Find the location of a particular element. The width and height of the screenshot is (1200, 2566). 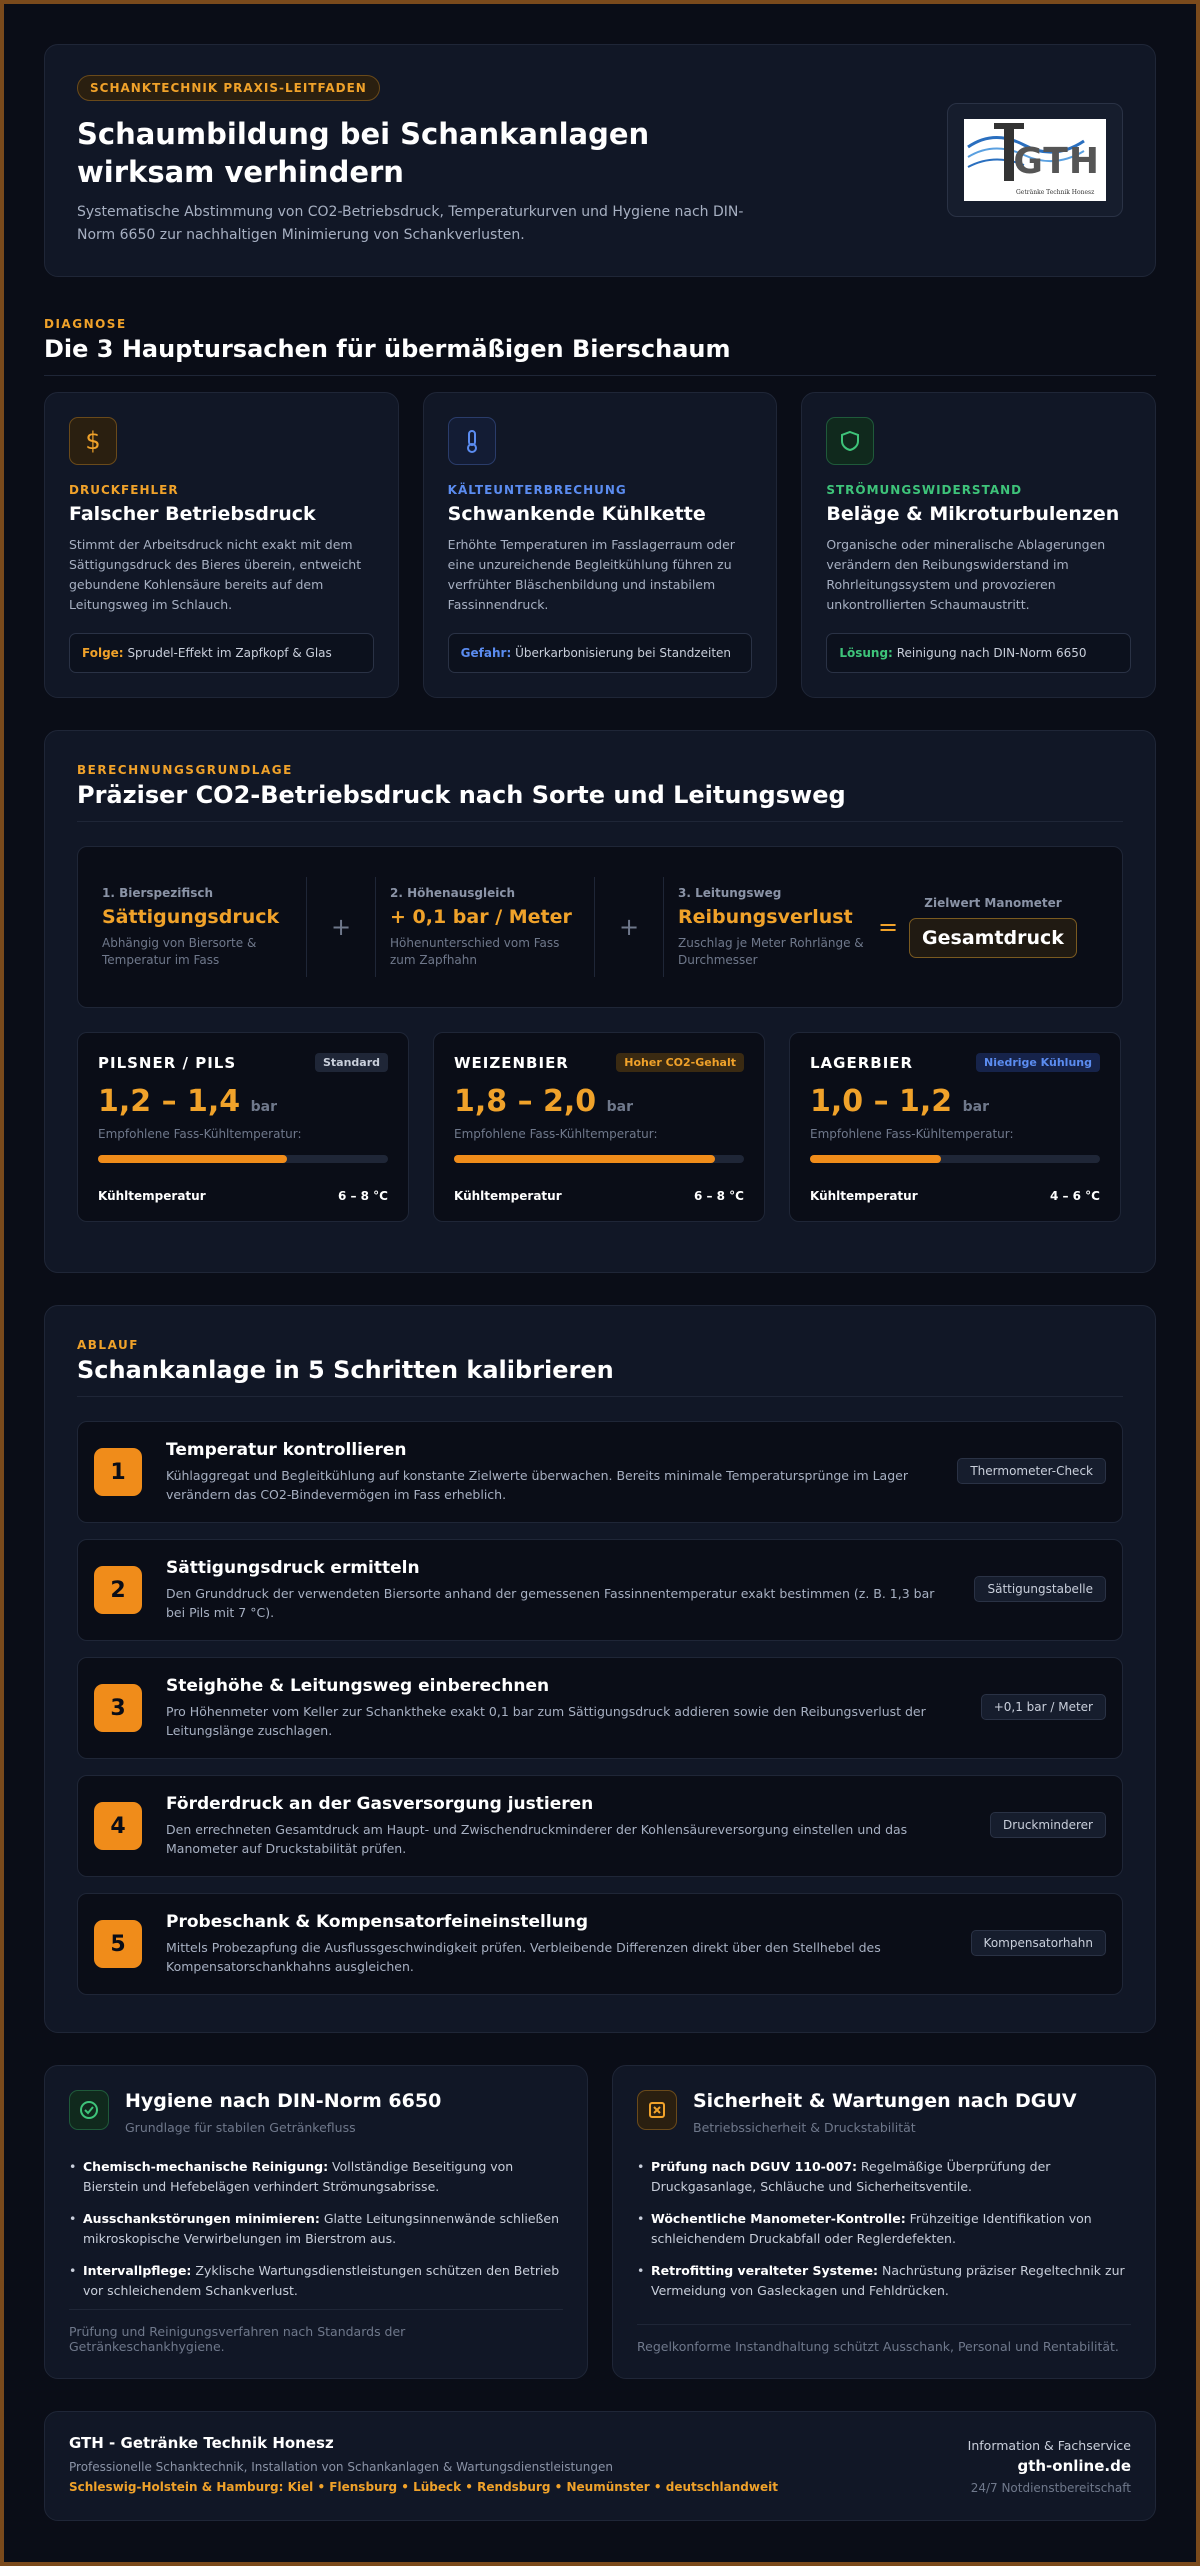

warning-box-icon is located at coordinates (657, 2110).